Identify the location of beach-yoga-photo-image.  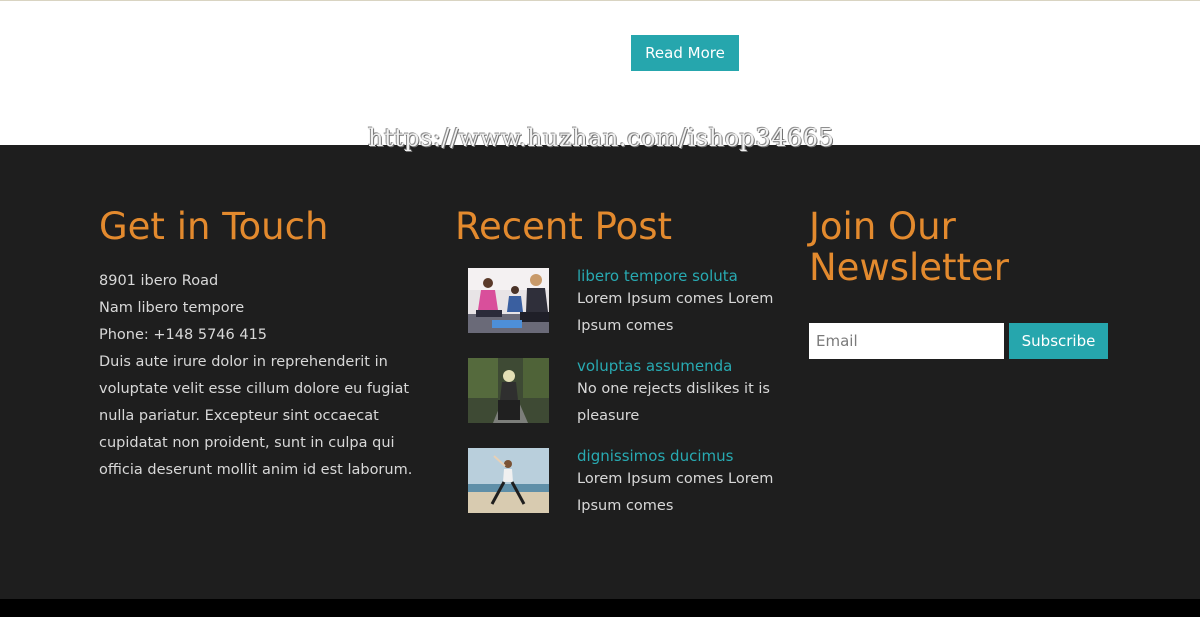
(508, 480).